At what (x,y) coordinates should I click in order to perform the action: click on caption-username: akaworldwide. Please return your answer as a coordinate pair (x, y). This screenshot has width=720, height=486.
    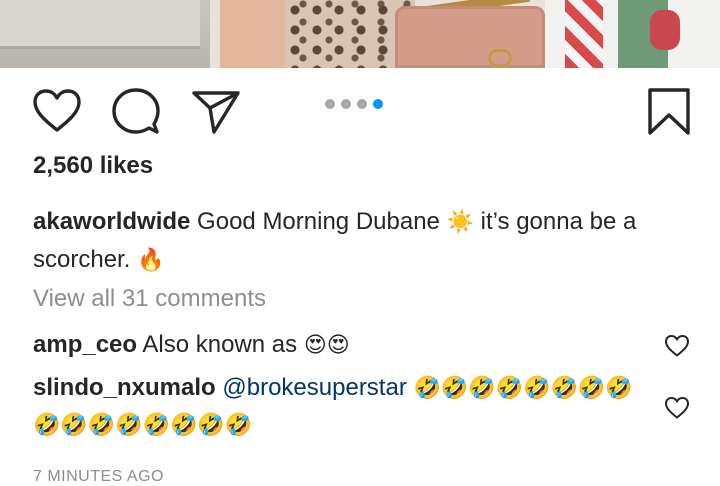
    Looking at the image, I should click on (111, 221).